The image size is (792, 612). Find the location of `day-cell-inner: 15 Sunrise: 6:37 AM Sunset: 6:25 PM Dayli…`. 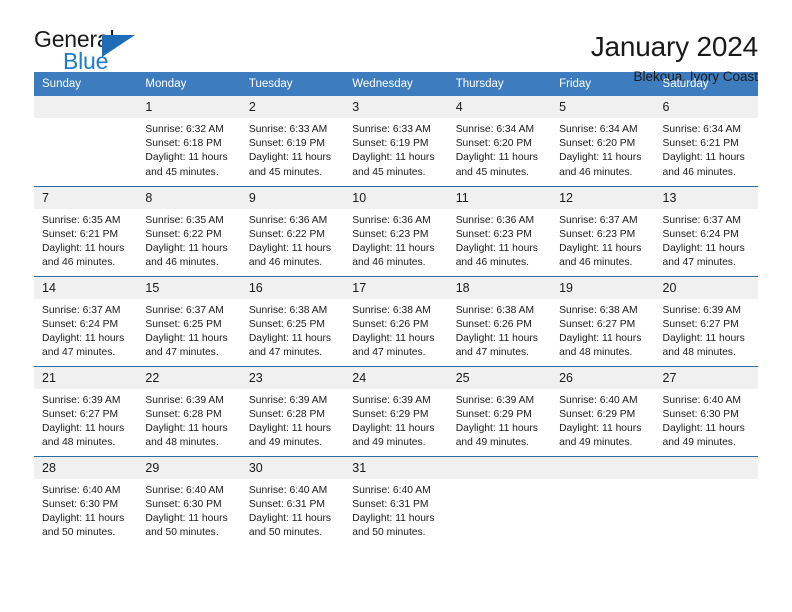

day-cell-inner: 15 Sunrise: 6:37 AM Sunset: 6:25 PM Dayli… is located at coordinates (189, 321).